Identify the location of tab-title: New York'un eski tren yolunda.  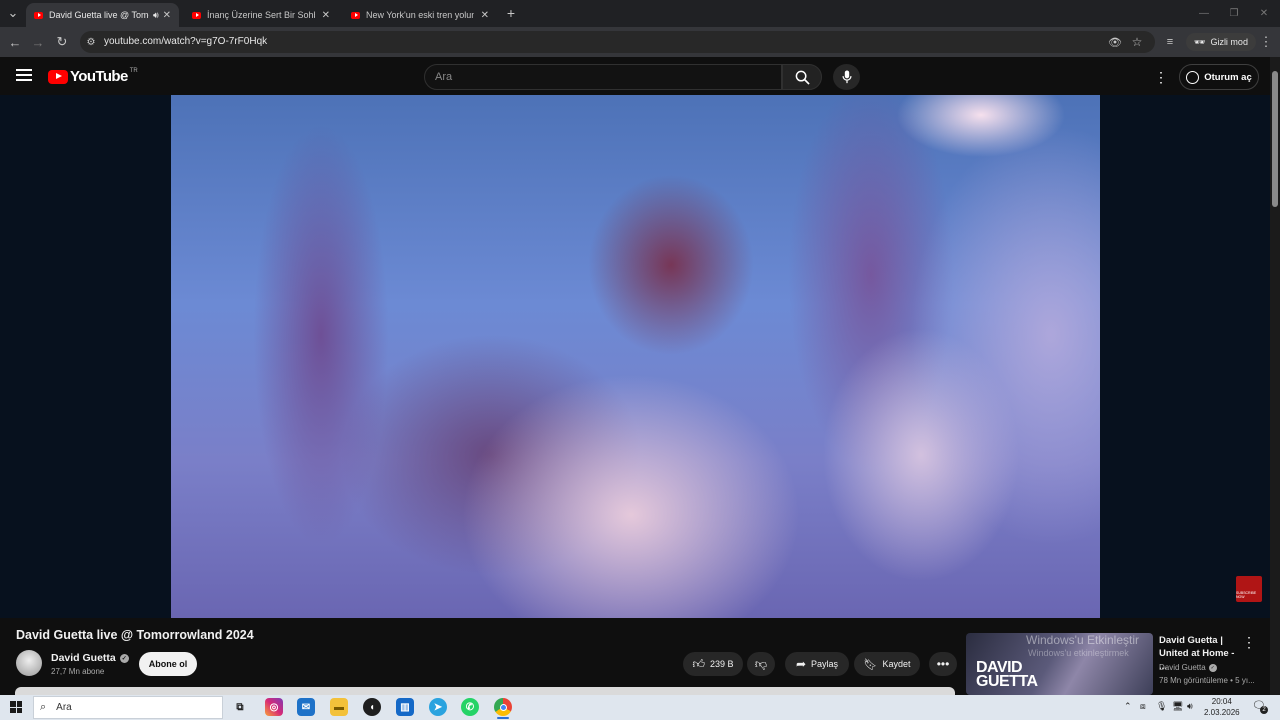
(420, 15).